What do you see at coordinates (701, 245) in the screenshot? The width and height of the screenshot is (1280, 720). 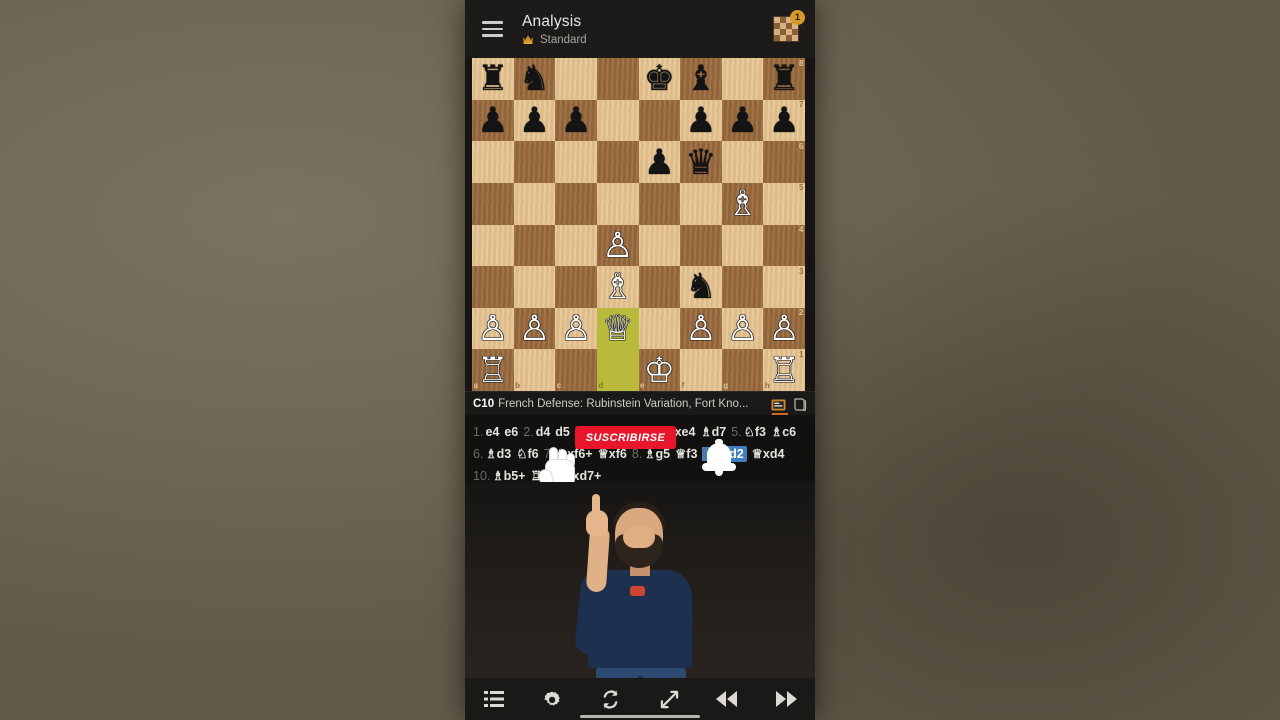 I see `board-square-f4` at bounding box center [701, 245].